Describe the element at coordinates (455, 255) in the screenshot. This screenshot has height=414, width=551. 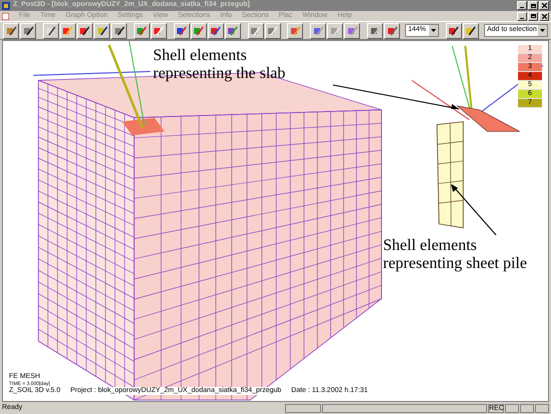
I see `annotation-text: Shell elements representing sheet pile` at that location.